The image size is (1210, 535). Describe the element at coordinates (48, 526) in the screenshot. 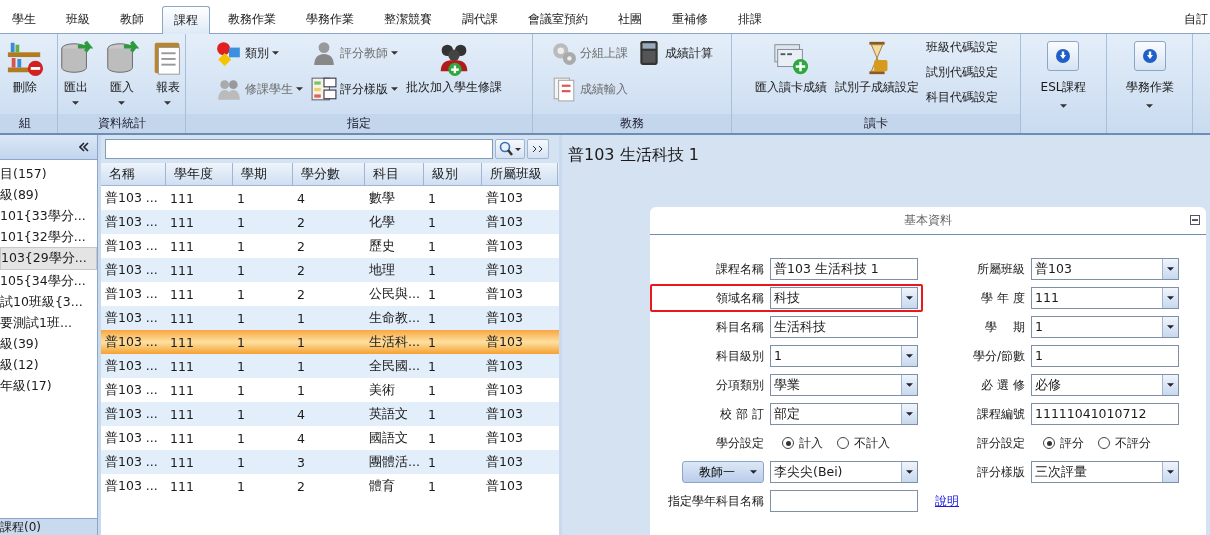

I see `panel-footer: 課程(0)` at that location.